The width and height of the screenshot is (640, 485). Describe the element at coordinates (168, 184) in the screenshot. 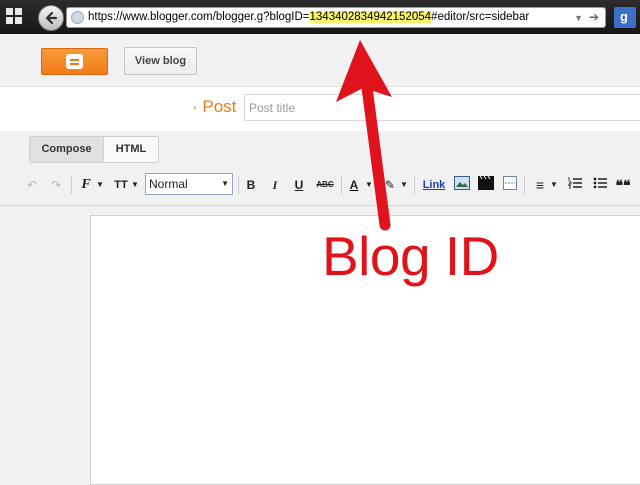

I see `format-select-value: Normal` at that location.